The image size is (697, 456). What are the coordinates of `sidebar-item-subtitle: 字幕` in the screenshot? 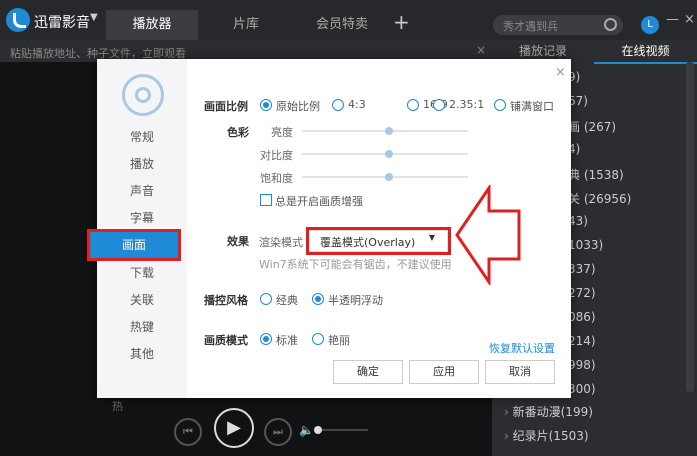 It's located at (142, 218).